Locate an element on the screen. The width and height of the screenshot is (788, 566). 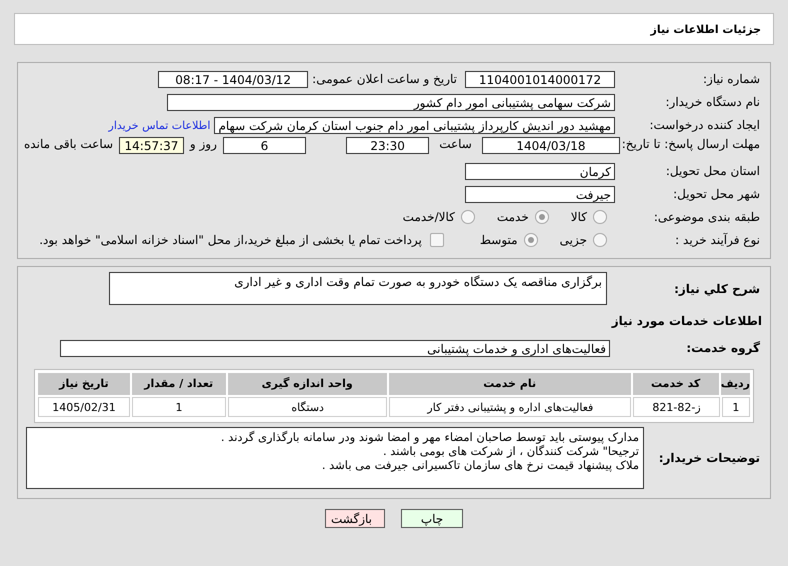
table-cell: 1405/02/31 is located at coordinates (84, 407).